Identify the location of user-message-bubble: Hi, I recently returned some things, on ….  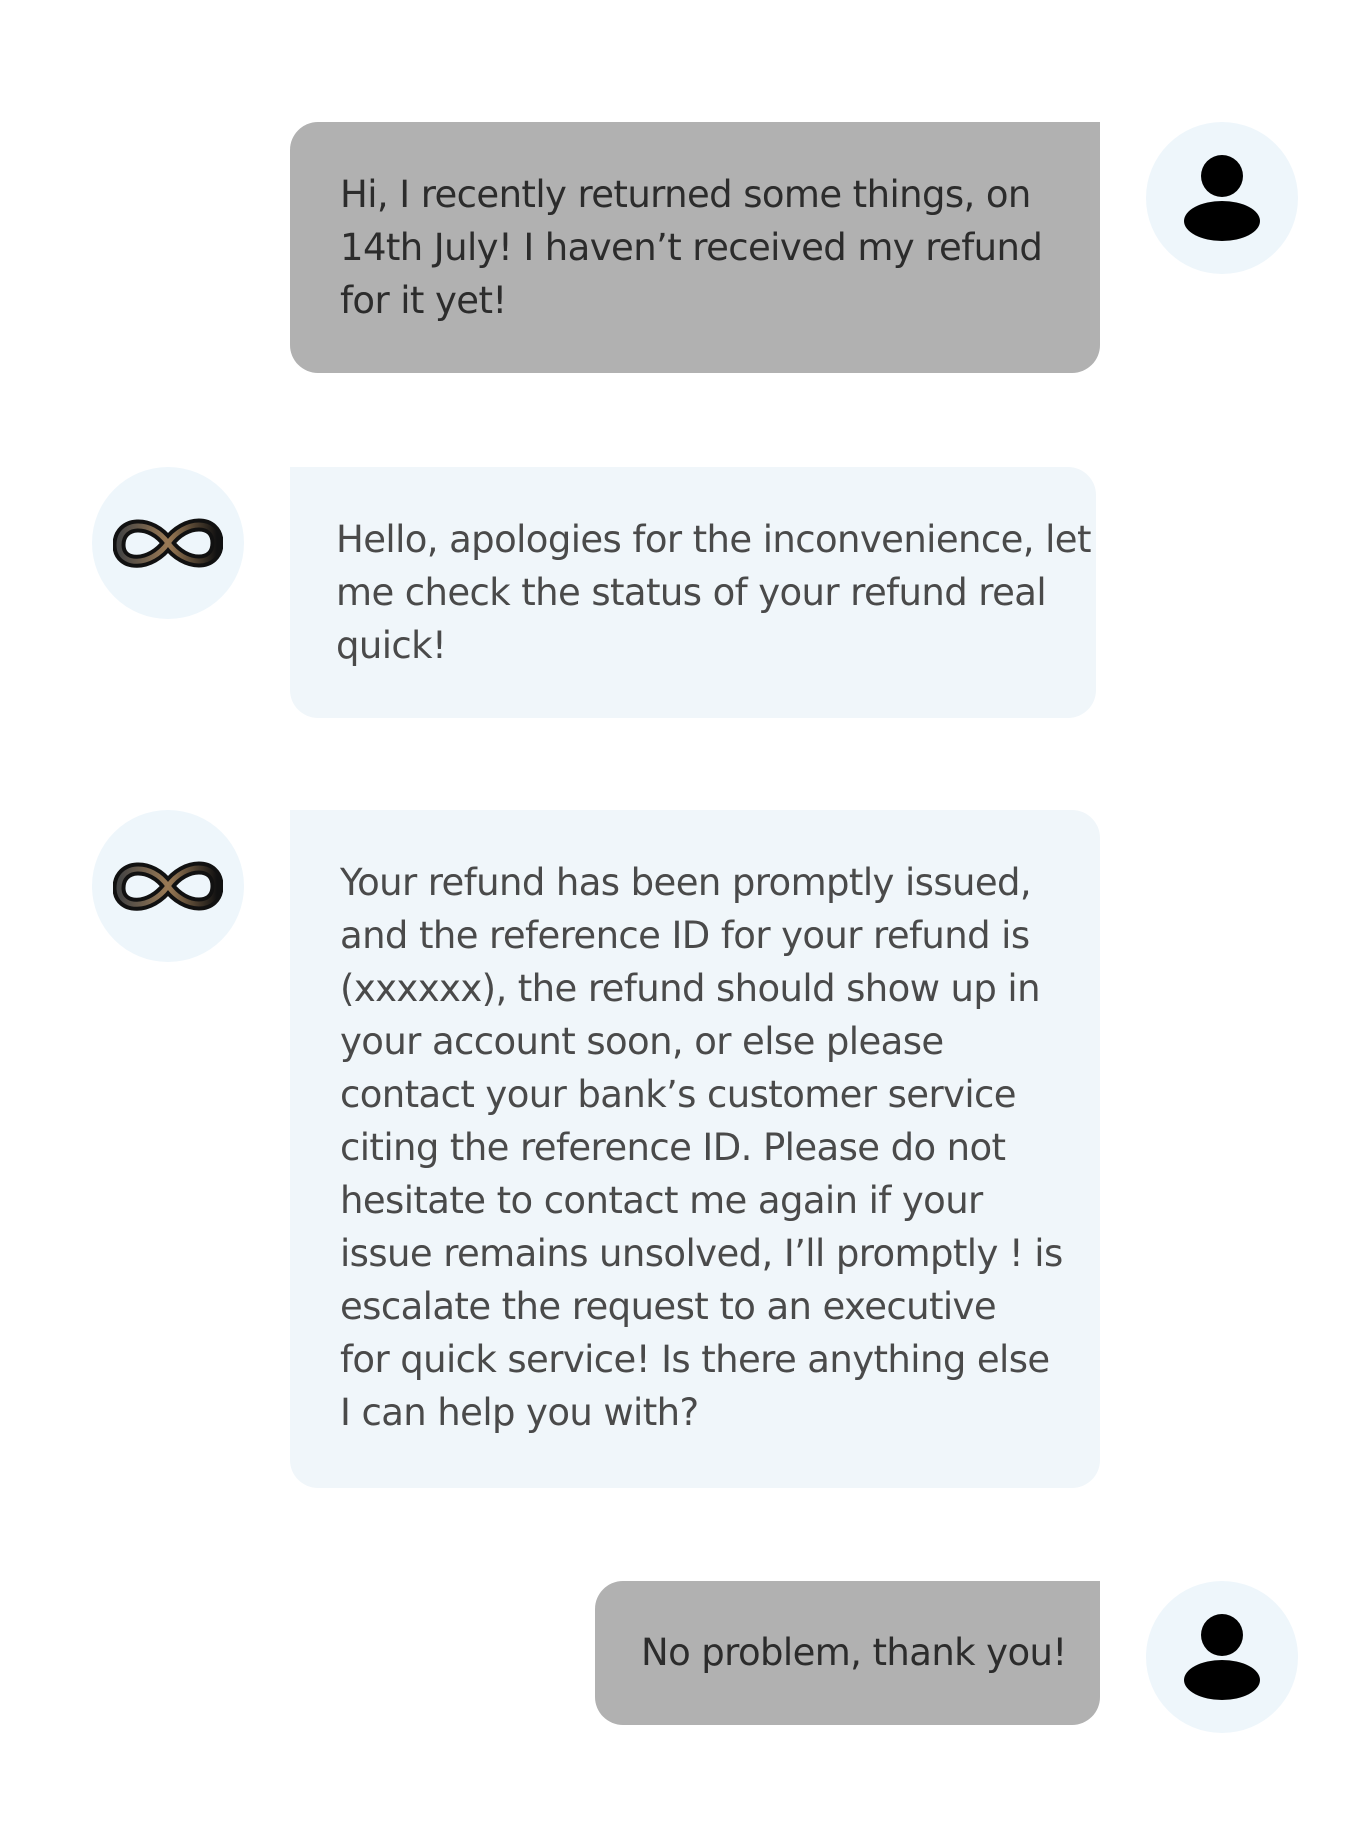
(695, 247).